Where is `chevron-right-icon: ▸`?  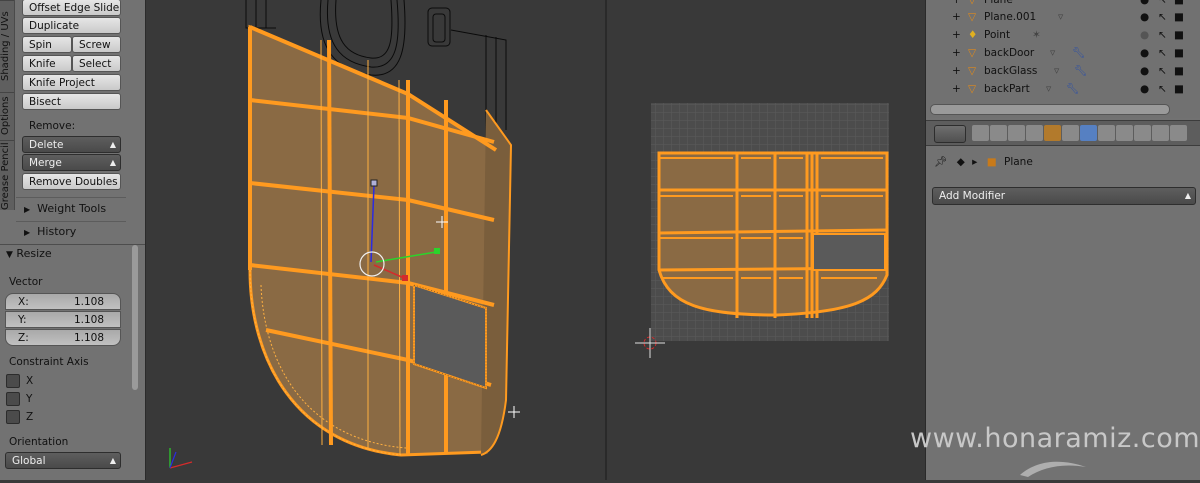 chevron-right-icon: ▸ is located at coordinates (975, 162).